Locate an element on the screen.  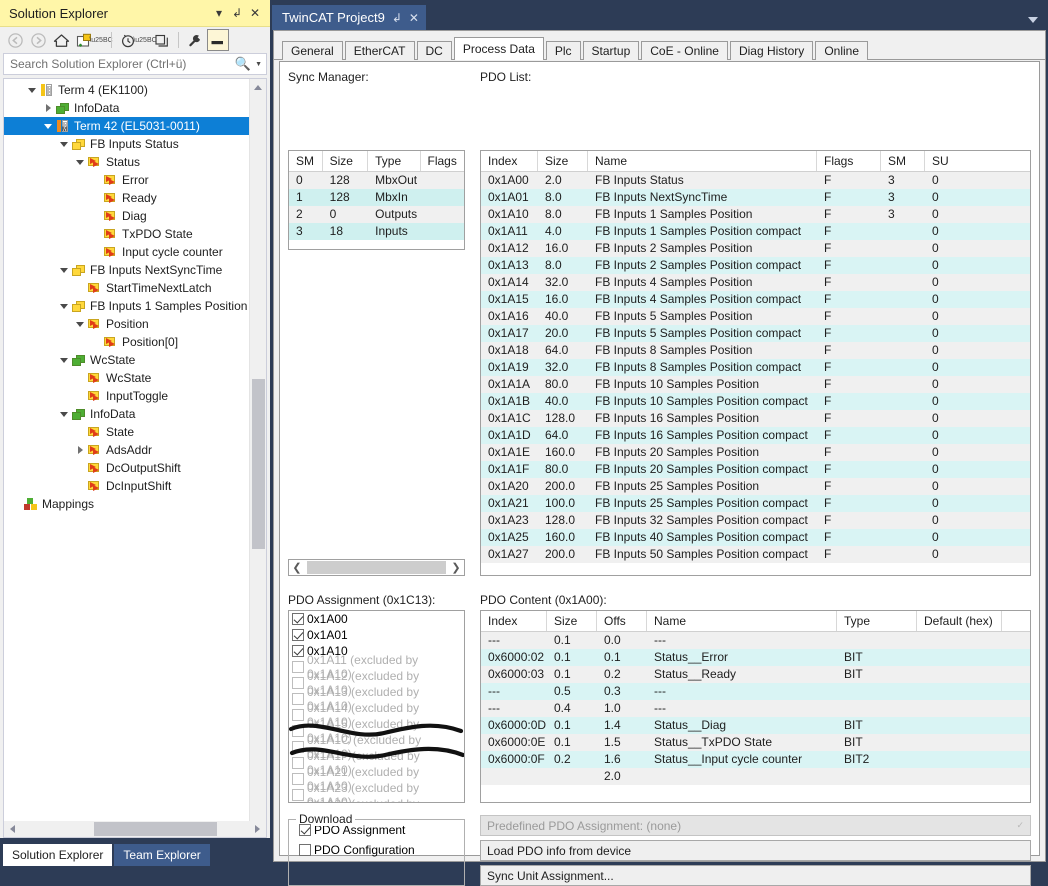
table-row: 0 128 MbxOut is located at coordinates (376, 180).